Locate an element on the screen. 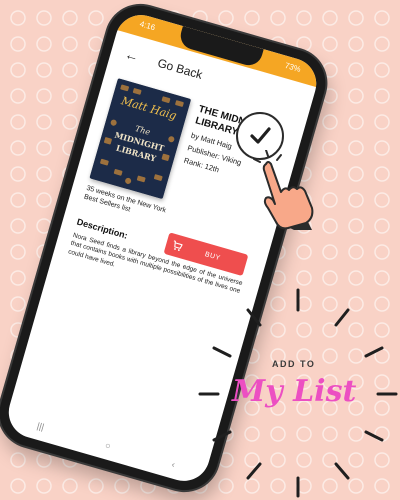 This screenshot has width=400, height=500. pointing-hand-icon is located at coordinates (283, 190).